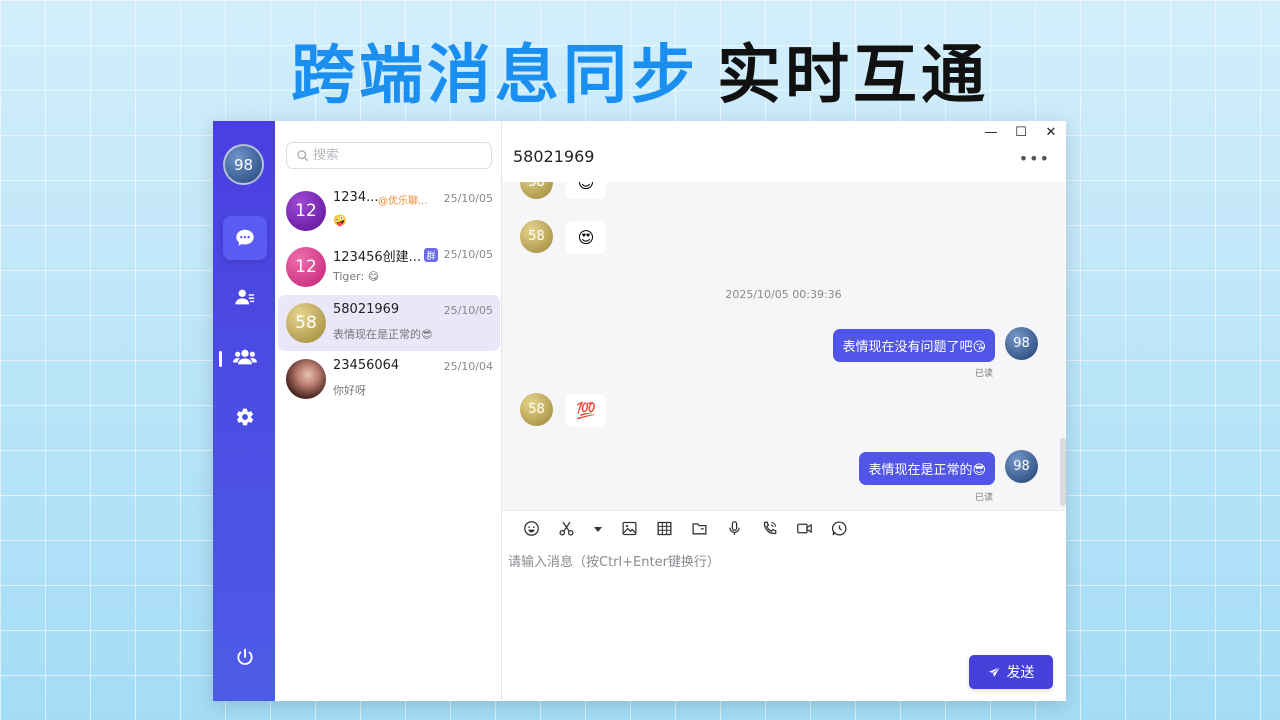 The height and width of the screenshot is (720, 1280). Describe the element at coordinates (1020, 673) in the screenshot. I see `send-button-label: 发送` at that location.